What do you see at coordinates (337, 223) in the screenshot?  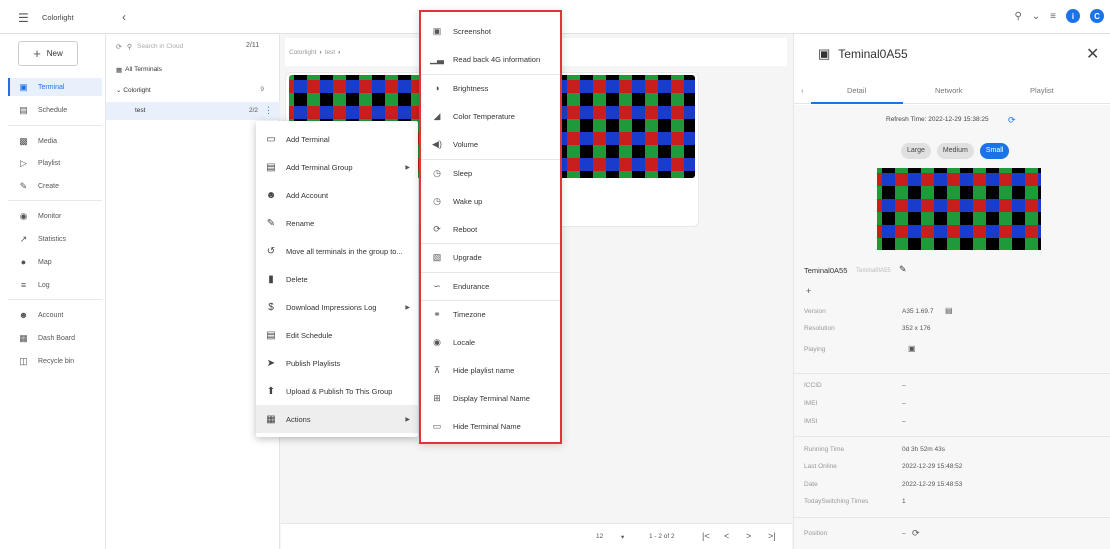 I see `menu-item-rename: ✎ Rename` at bounding box center [337, 223].